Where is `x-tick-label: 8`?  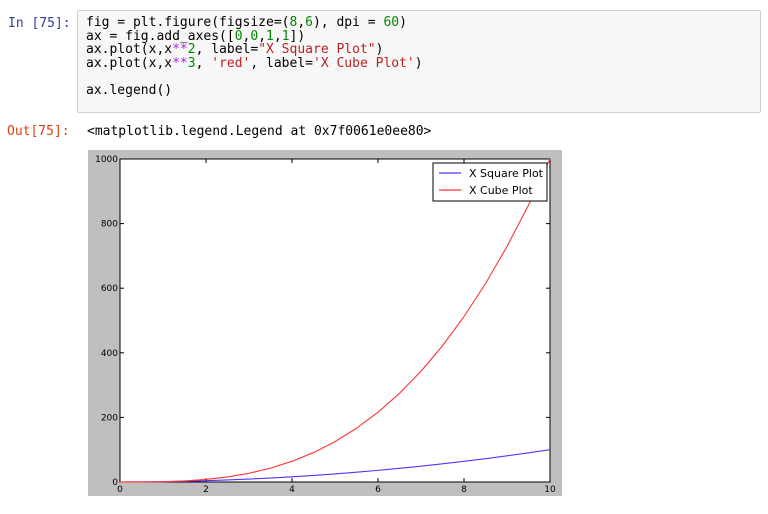 x-tick-label: 8 is located at coordinates (464, 490).